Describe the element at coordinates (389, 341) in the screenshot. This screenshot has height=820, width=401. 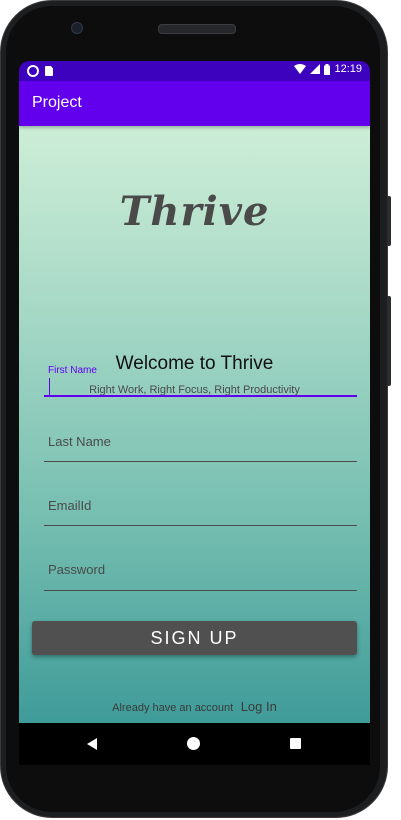
I see `volume-button` at that location.